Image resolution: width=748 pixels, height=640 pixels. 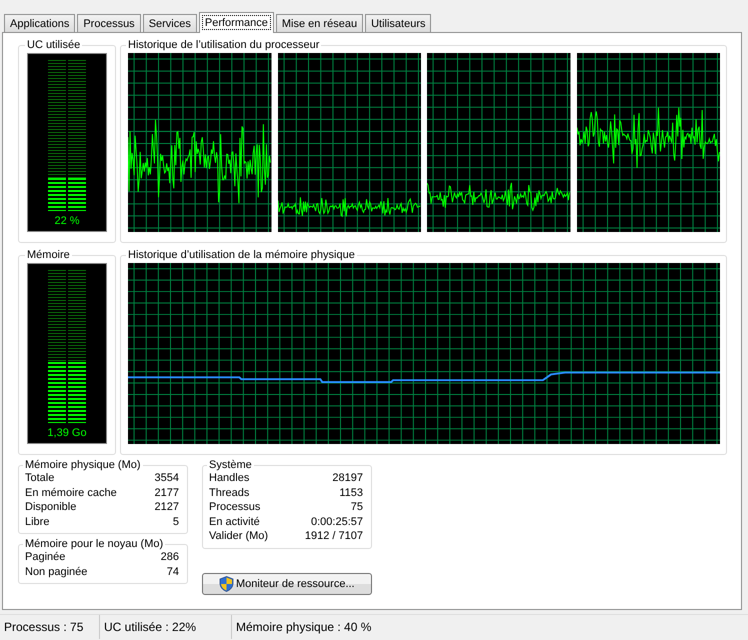 What do you see at coordinates (67, 221) in the screenshot?
I see `cpu-reading: 22 %` at bounding box center [67, 221].